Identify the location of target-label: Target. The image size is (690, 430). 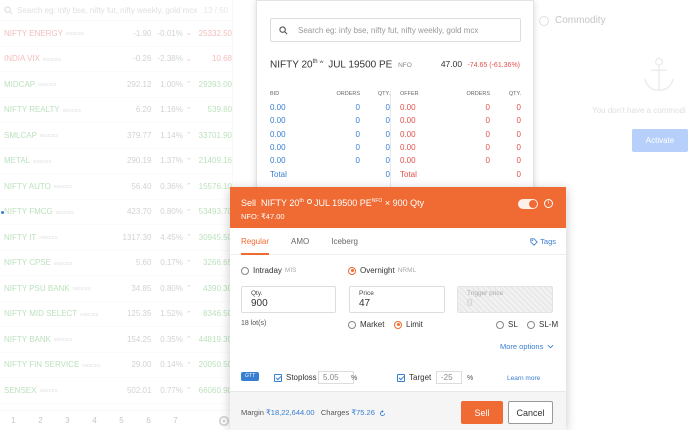
(420, 377).